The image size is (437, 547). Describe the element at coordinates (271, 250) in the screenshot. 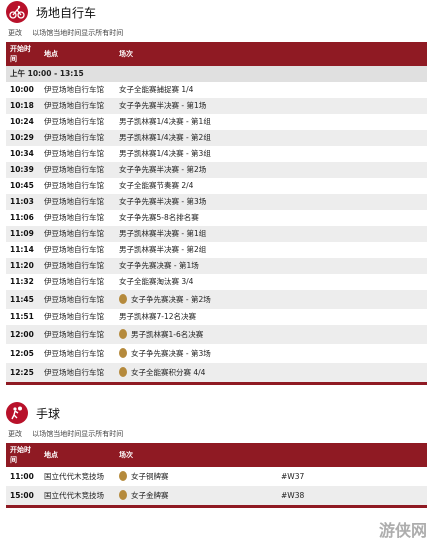

I see `row-event-cell: 男子凯林赛半决赛 - 第2组` at that location.